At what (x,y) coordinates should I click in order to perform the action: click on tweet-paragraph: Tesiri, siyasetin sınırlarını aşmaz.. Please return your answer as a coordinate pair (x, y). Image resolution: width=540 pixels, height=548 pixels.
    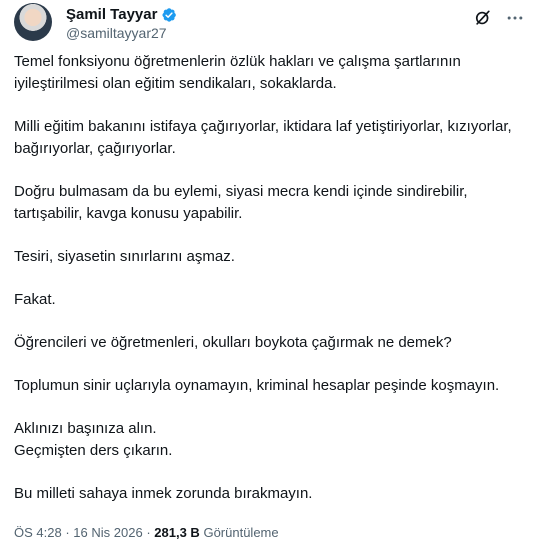
    Looking at the image, I should click on (124, 256).